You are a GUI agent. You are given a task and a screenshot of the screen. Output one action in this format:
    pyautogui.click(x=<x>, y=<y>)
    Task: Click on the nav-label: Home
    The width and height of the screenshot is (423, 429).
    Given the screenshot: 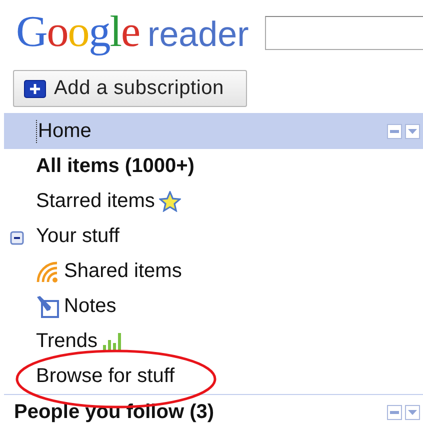 What is the action you would take?
    pyautogui.click(x=64, y=131)
    